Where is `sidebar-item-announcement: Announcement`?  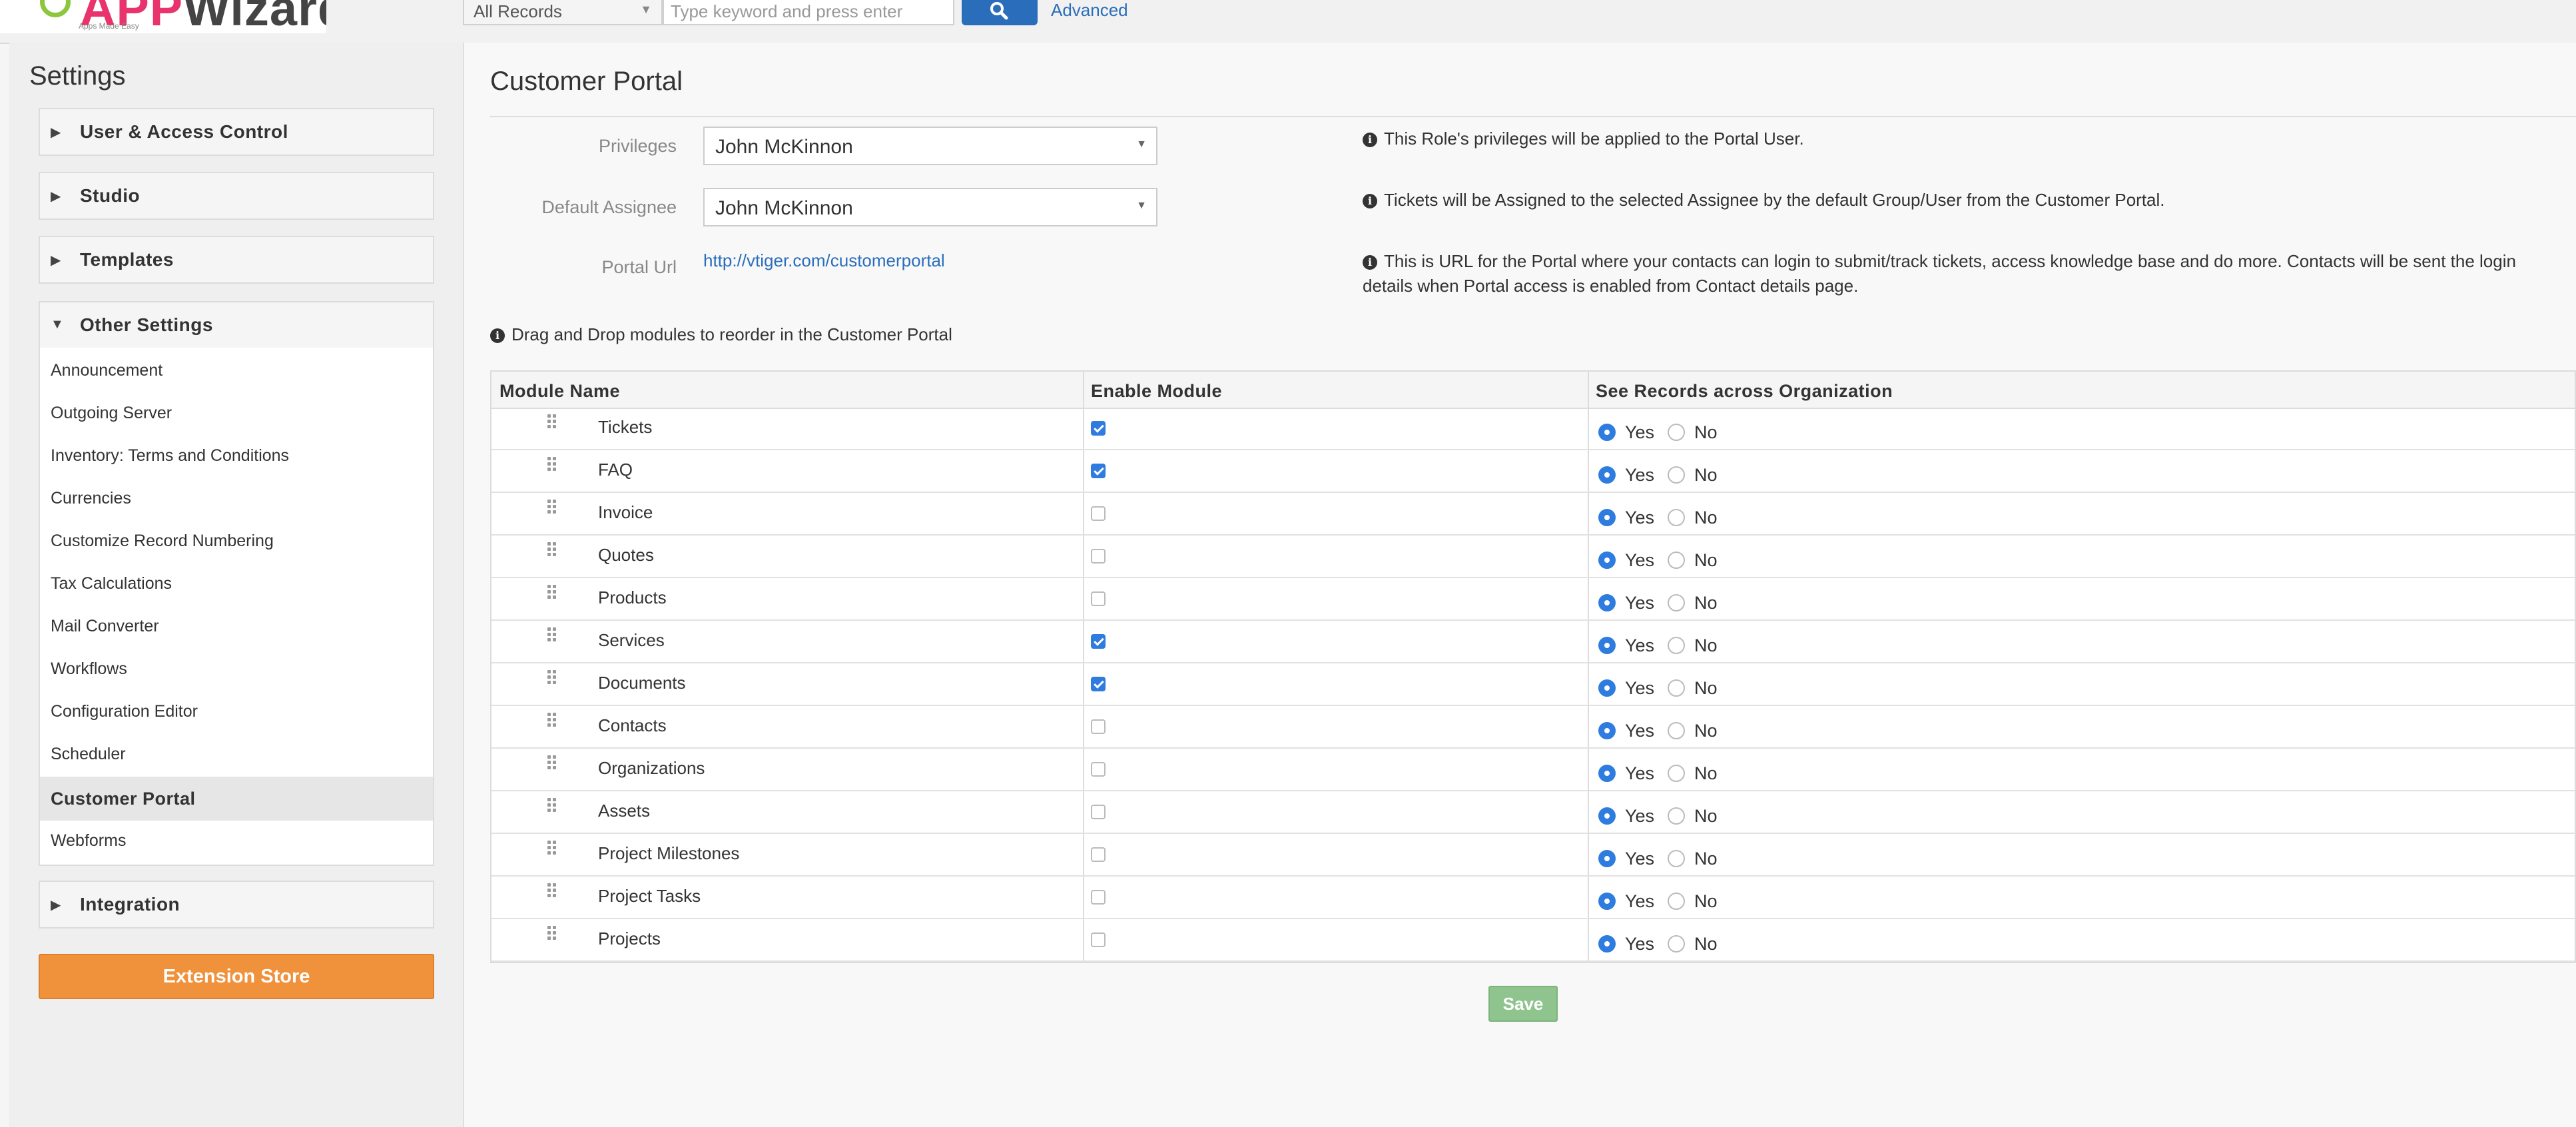 sidebar-item-announcement: Announcement is located at coordinates (106, 371).